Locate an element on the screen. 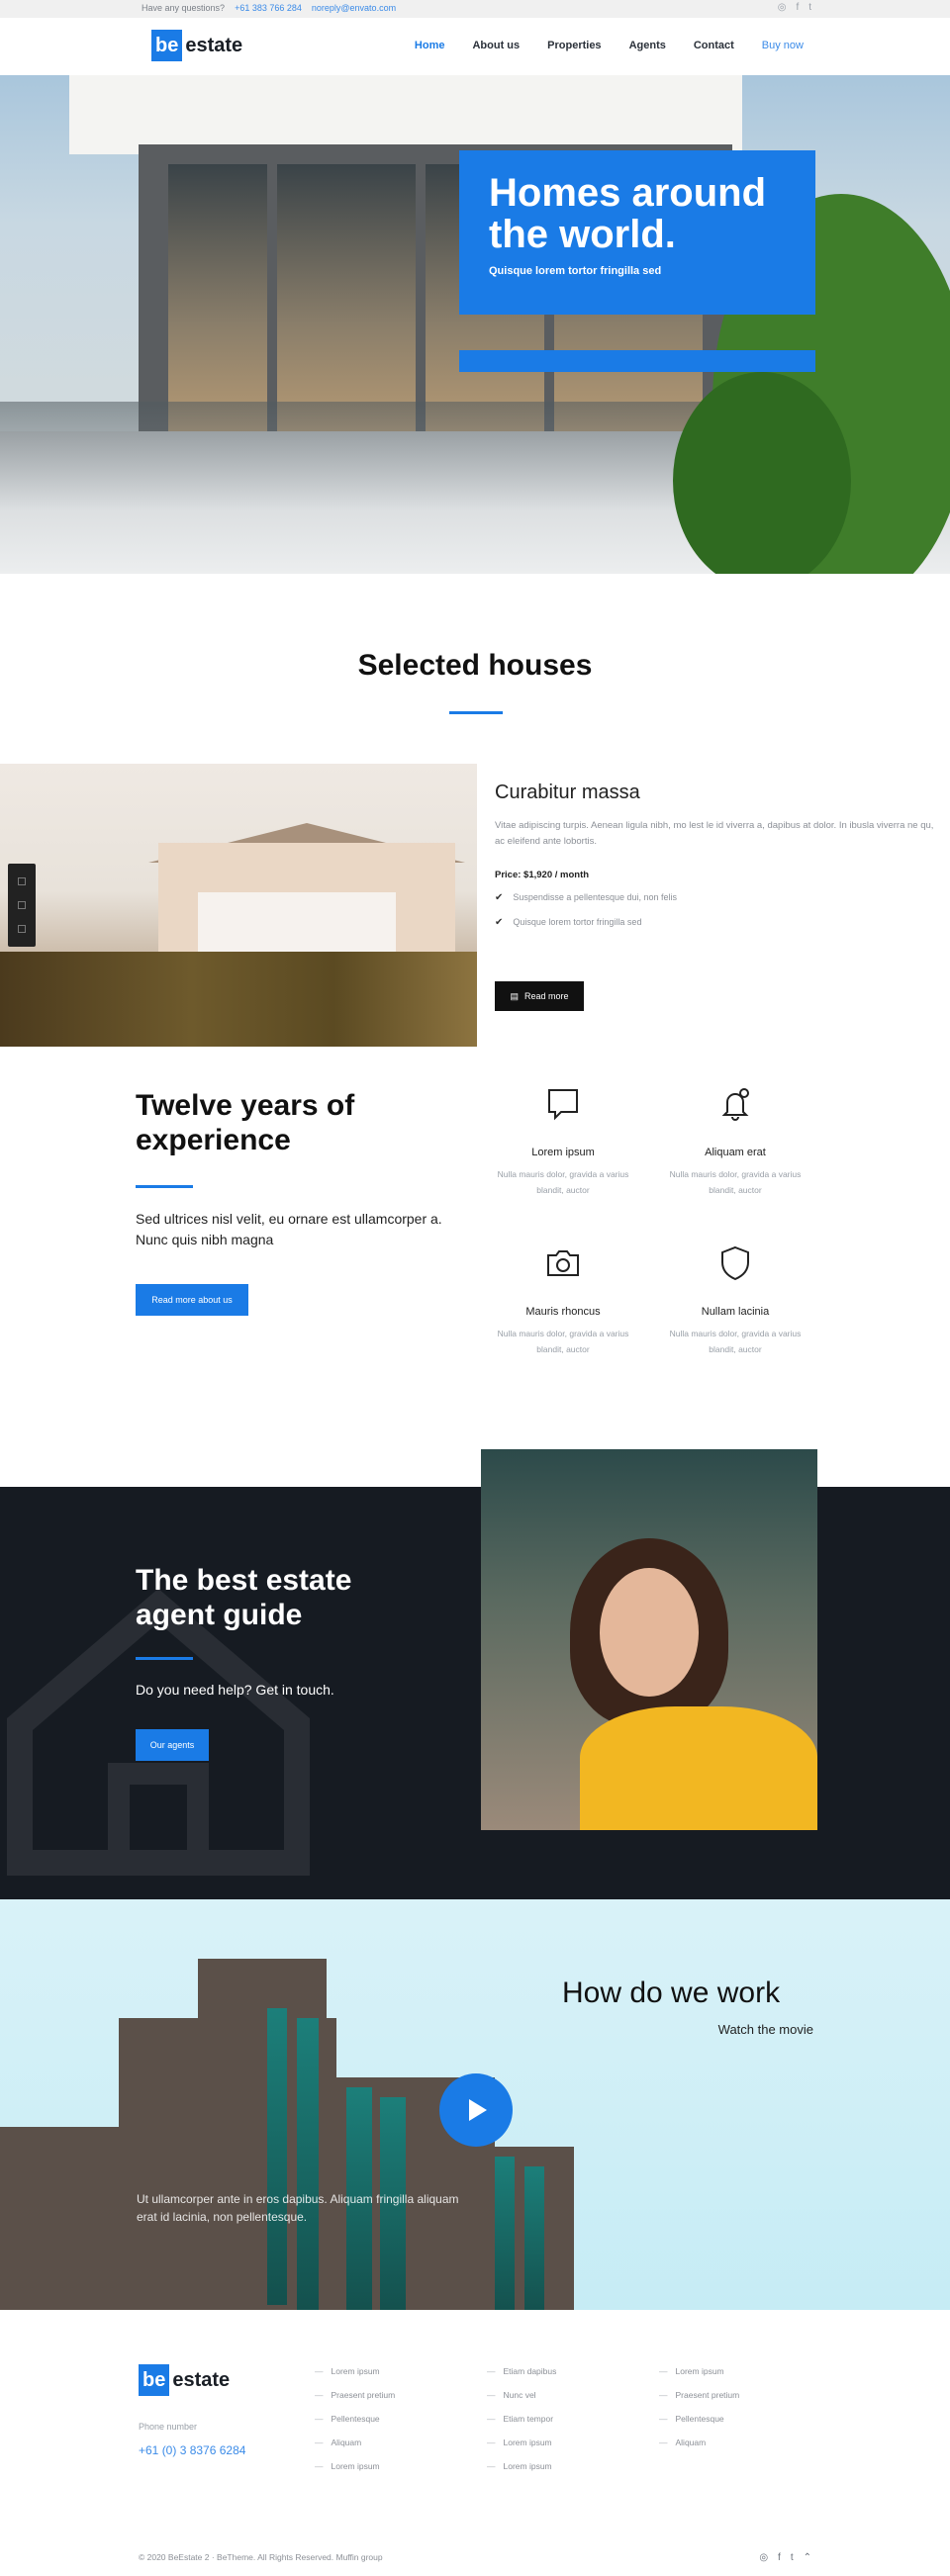 This screenshot has height=2576, width=950. read-more-label: Read more is located at coordinates (546, 996).